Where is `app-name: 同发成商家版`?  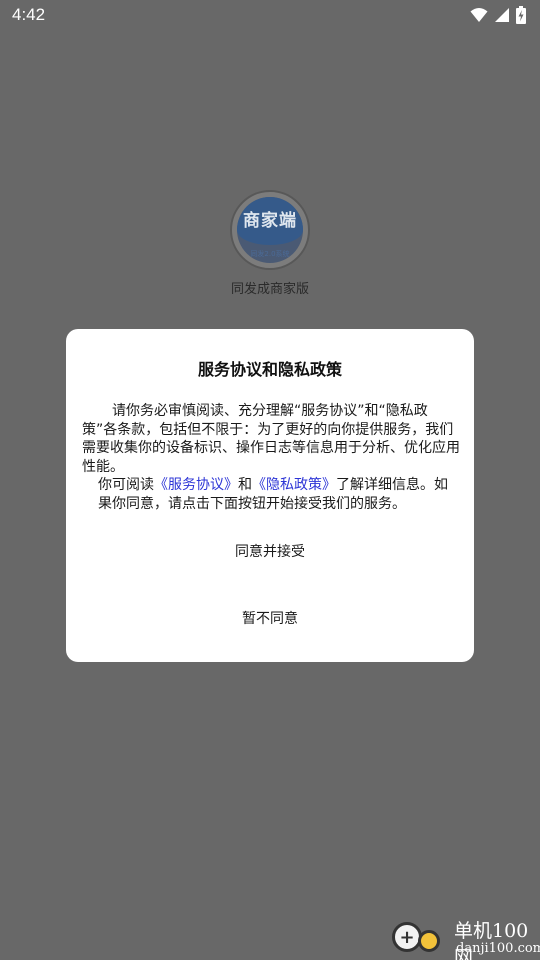
app-name: 同发成商家版 is located at coordinates (269, 289).